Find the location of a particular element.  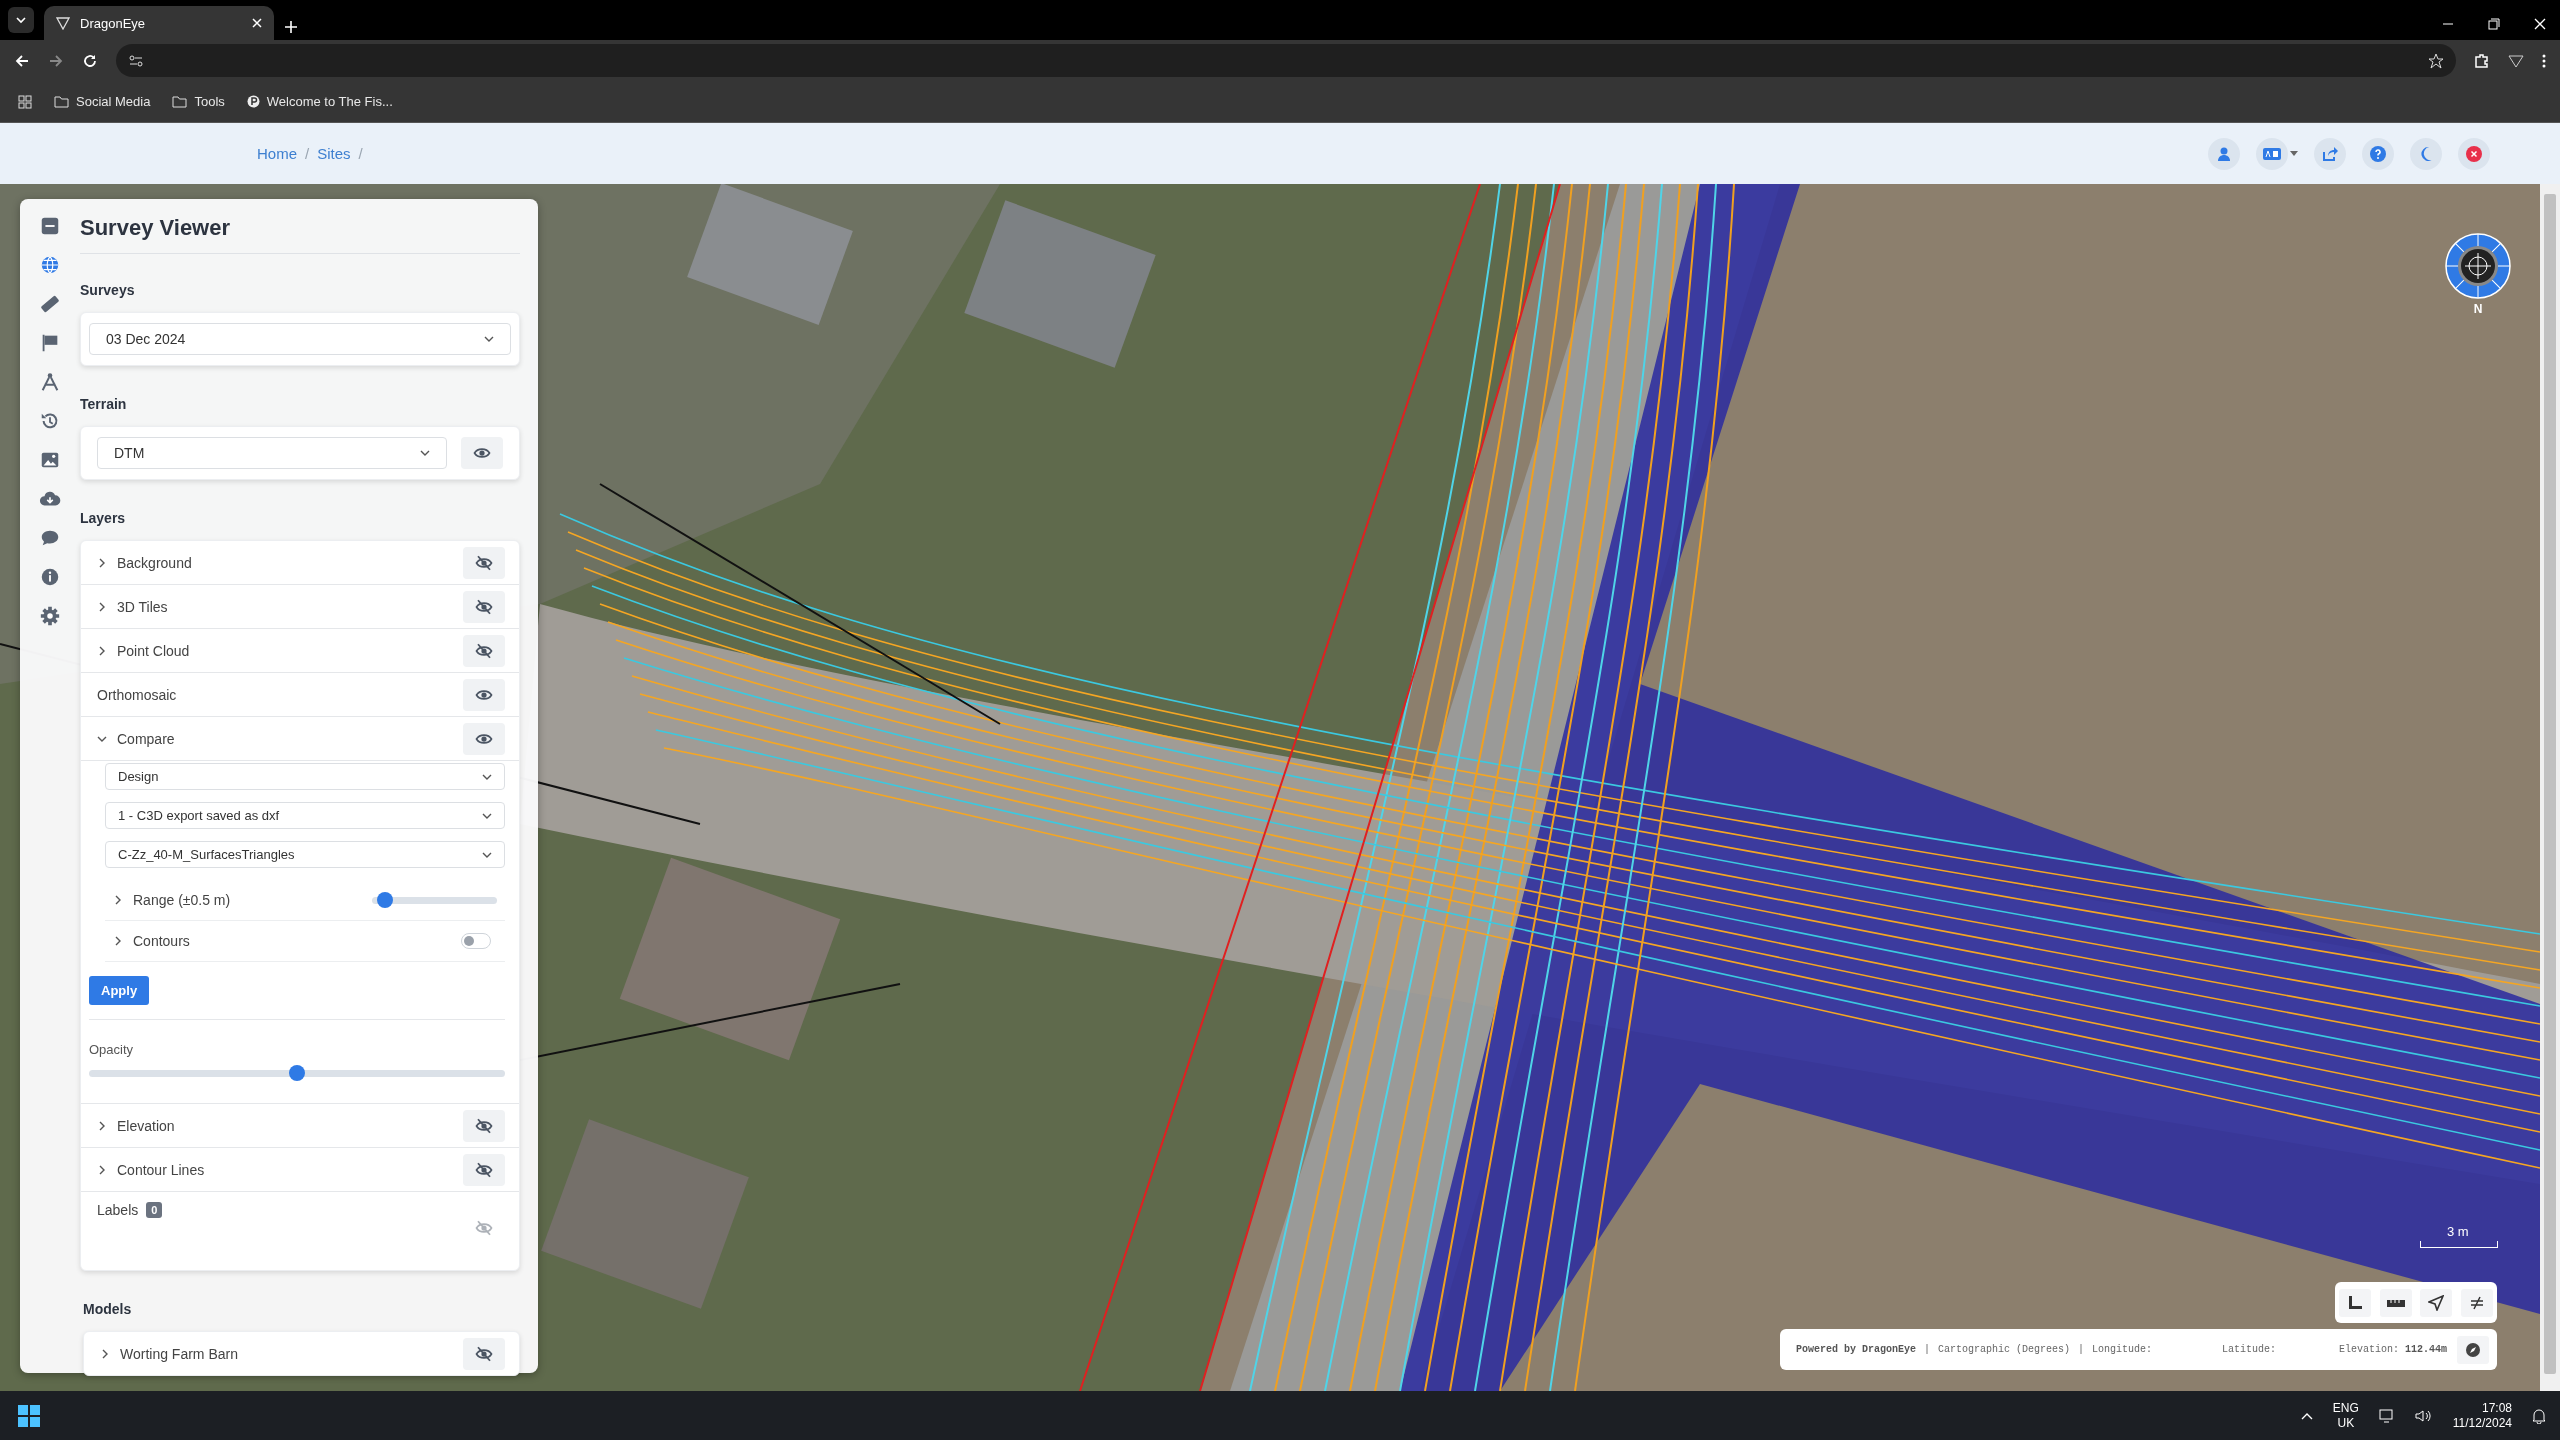

windows-start-icon is located at coordinates (29, 1416).